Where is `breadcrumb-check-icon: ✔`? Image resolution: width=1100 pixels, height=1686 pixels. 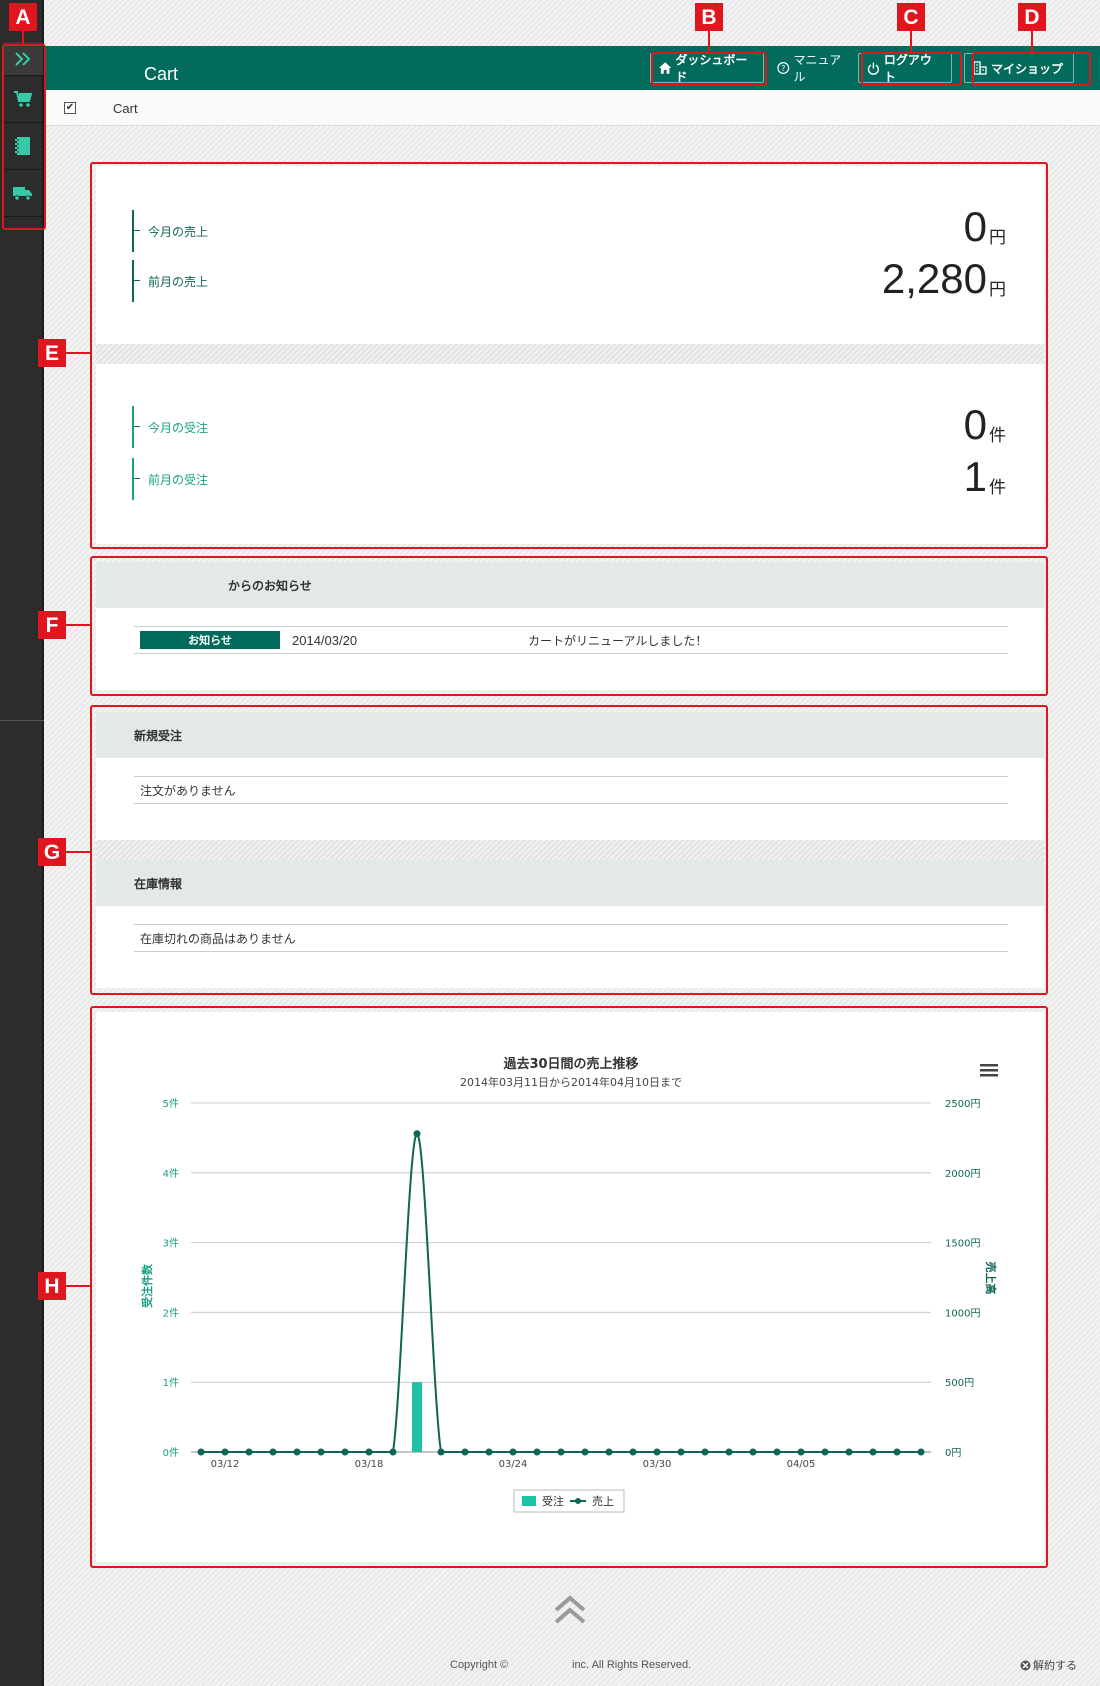 breadcrumb-check-icon: ✔ is located at coordinates (70, 108).